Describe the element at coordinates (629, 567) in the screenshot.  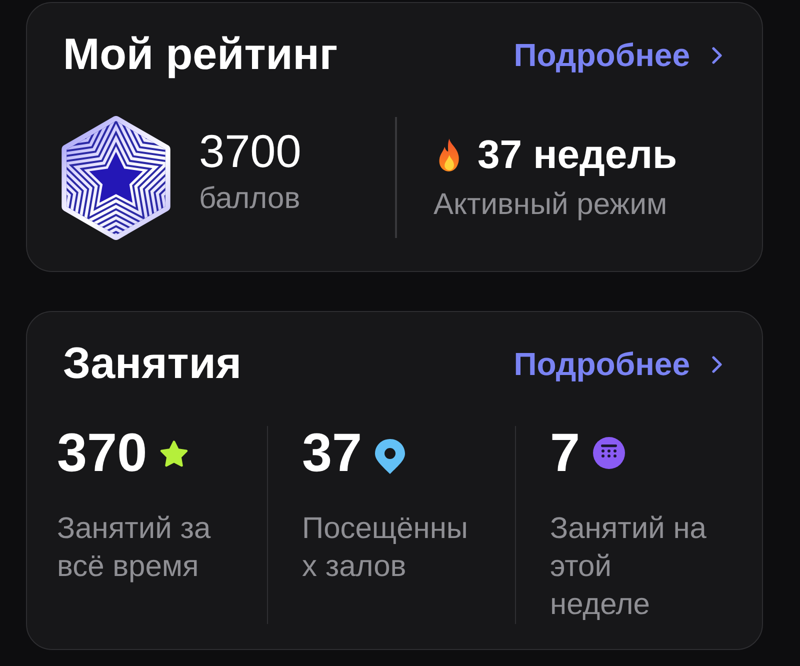
I see `stat-label: Занятий на этой неделе` at that location.